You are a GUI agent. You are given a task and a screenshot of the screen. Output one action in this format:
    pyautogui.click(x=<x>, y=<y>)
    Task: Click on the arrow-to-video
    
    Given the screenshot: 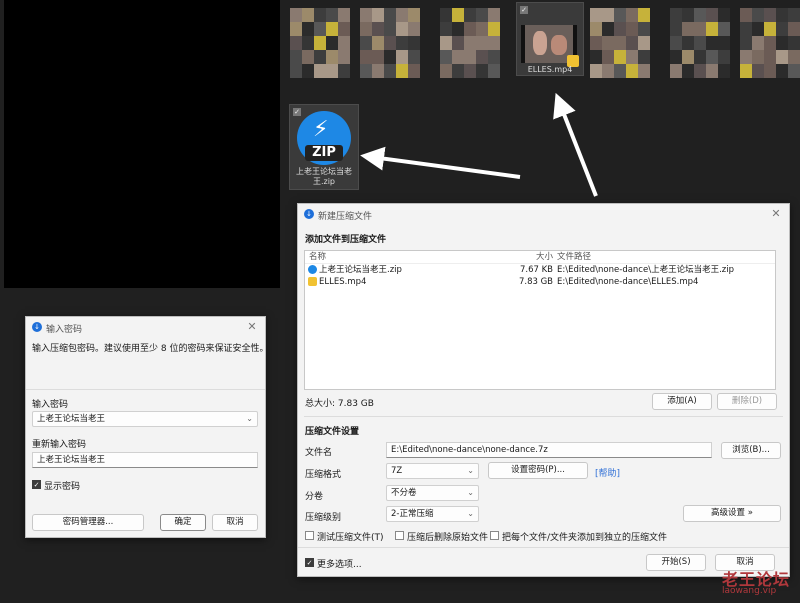 What is the action you would take?
    pyautogui.click(x=575, y=144)
    